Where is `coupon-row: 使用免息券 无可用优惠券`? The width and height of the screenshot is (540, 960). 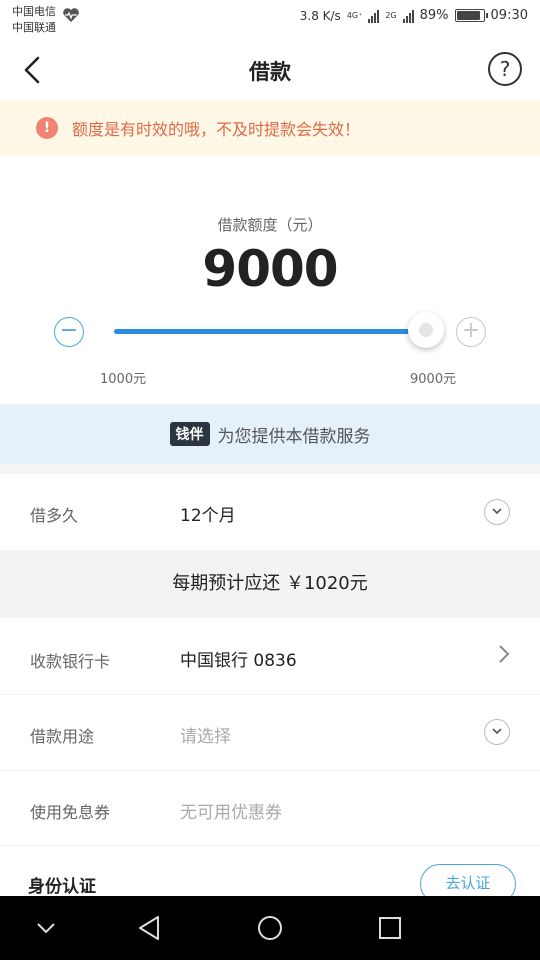
coupon-row: 使用免息券 无可用优惠券 is located at coordinates (270, 808).